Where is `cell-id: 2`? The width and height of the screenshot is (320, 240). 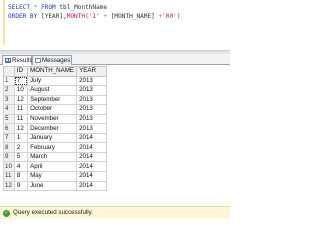 cell-id: 2 is located at coordinates (21, 147).